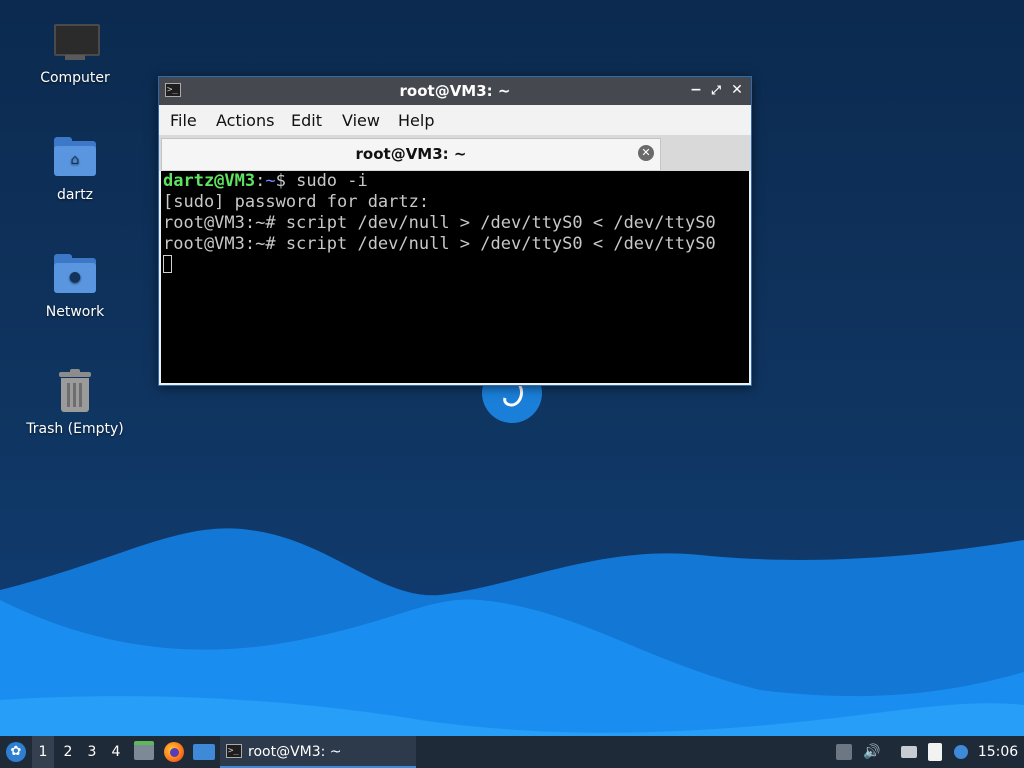  What do you see at coordinates (43, 752) in the screenshot?
I see `workspace-1-button: 1` at bounding box center [43, 752].